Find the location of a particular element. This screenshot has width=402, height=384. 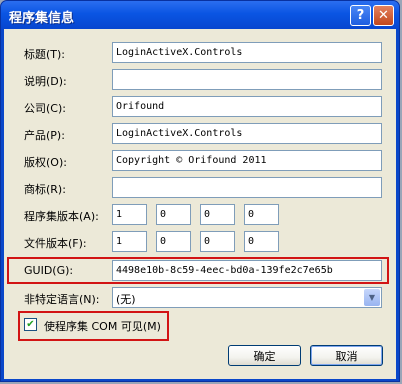

file-version-build: 0 is located at coordinates (217, 241).